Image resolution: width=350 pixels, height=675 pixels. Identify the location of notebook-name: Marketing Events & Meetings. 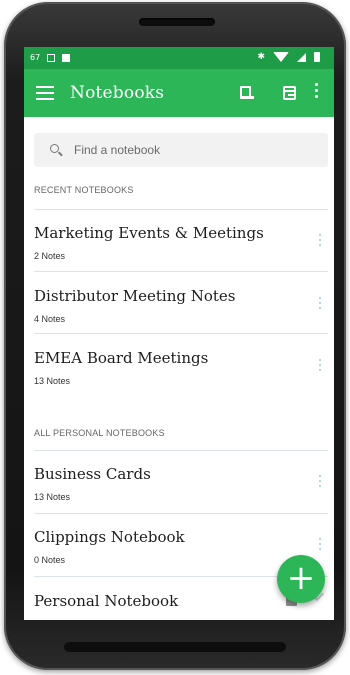
(149, 233).